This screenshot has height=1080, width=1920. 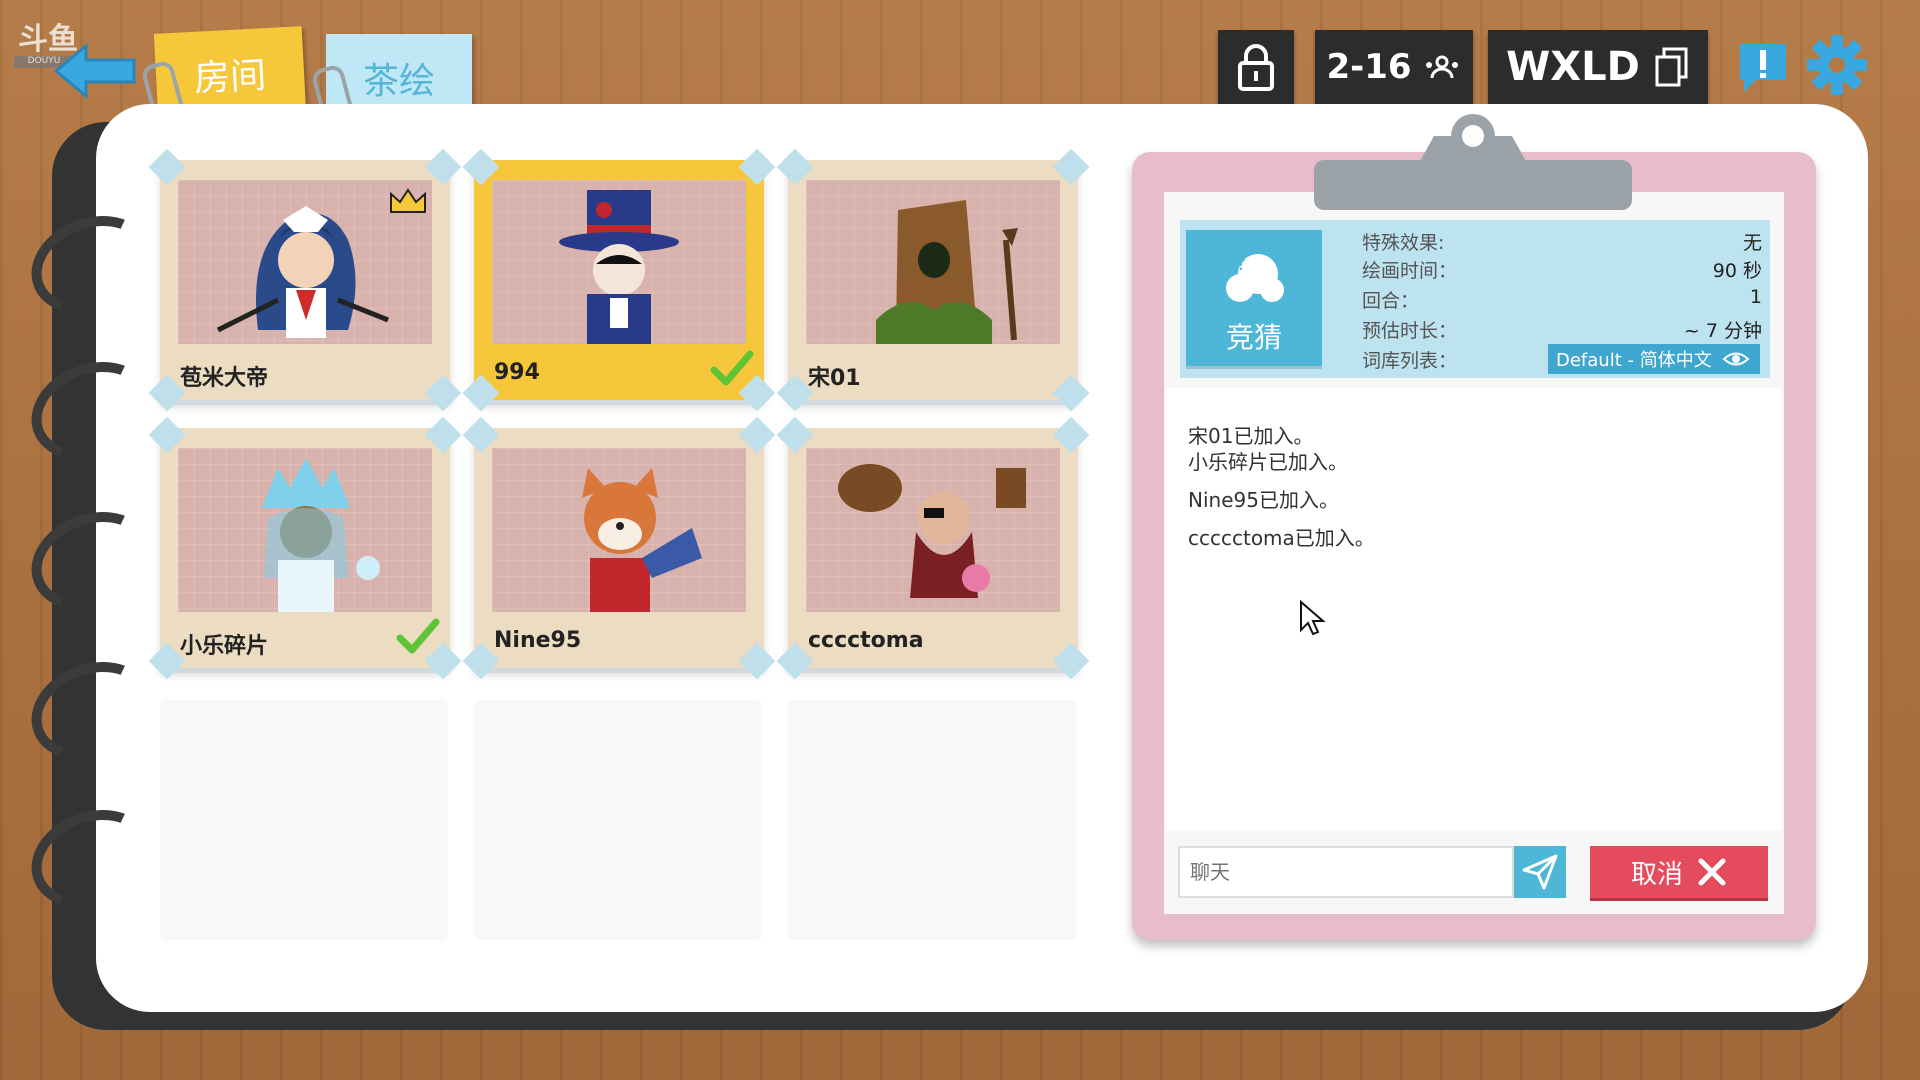 I want to click on arrow-left-icon, so click(x=94, y=71).